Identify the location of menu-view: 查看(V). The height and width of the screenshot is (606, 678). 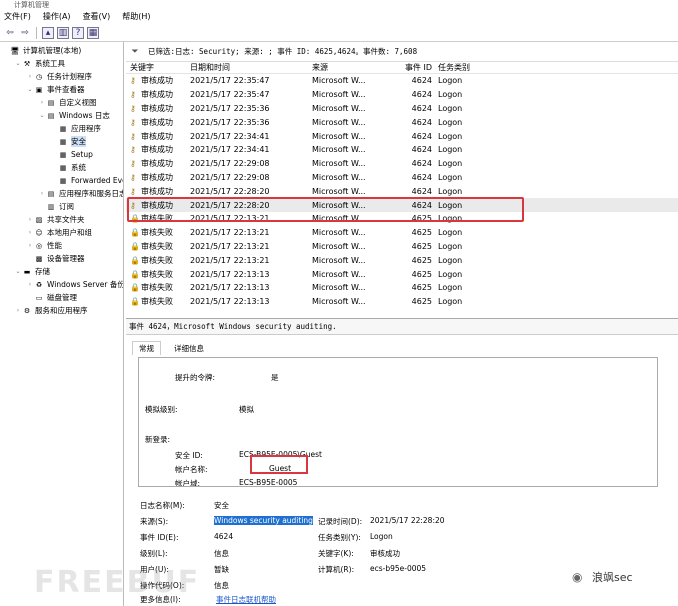
(97, 16).